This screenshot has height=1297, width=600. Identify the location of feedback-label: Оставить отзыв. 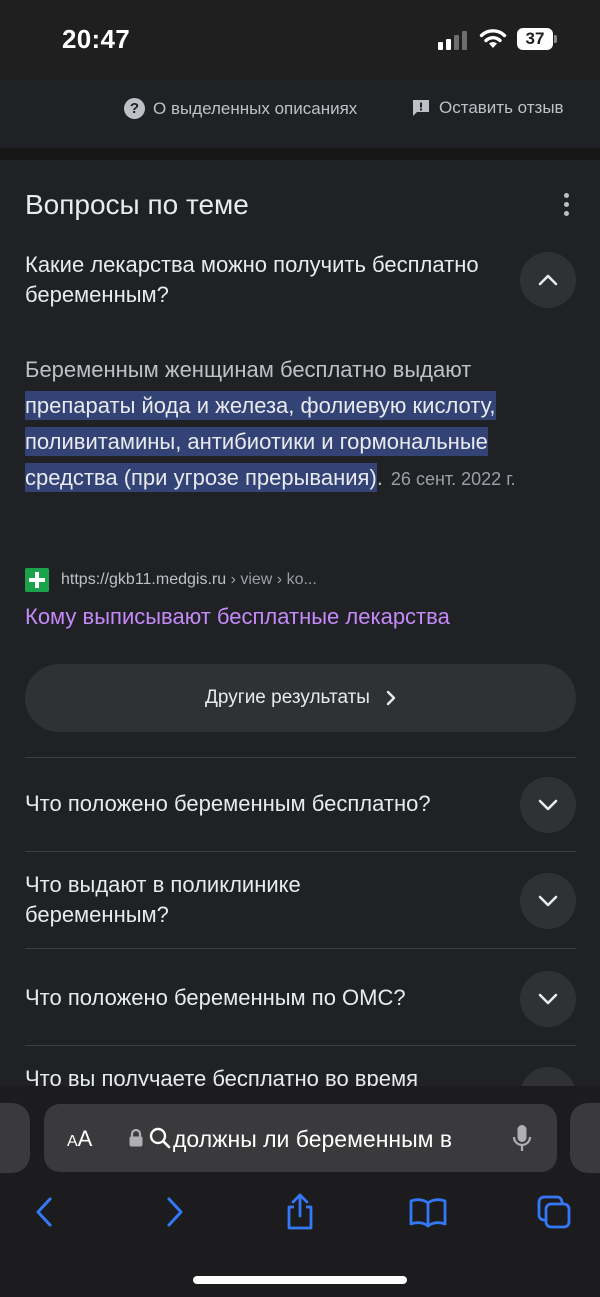
(501, 107).